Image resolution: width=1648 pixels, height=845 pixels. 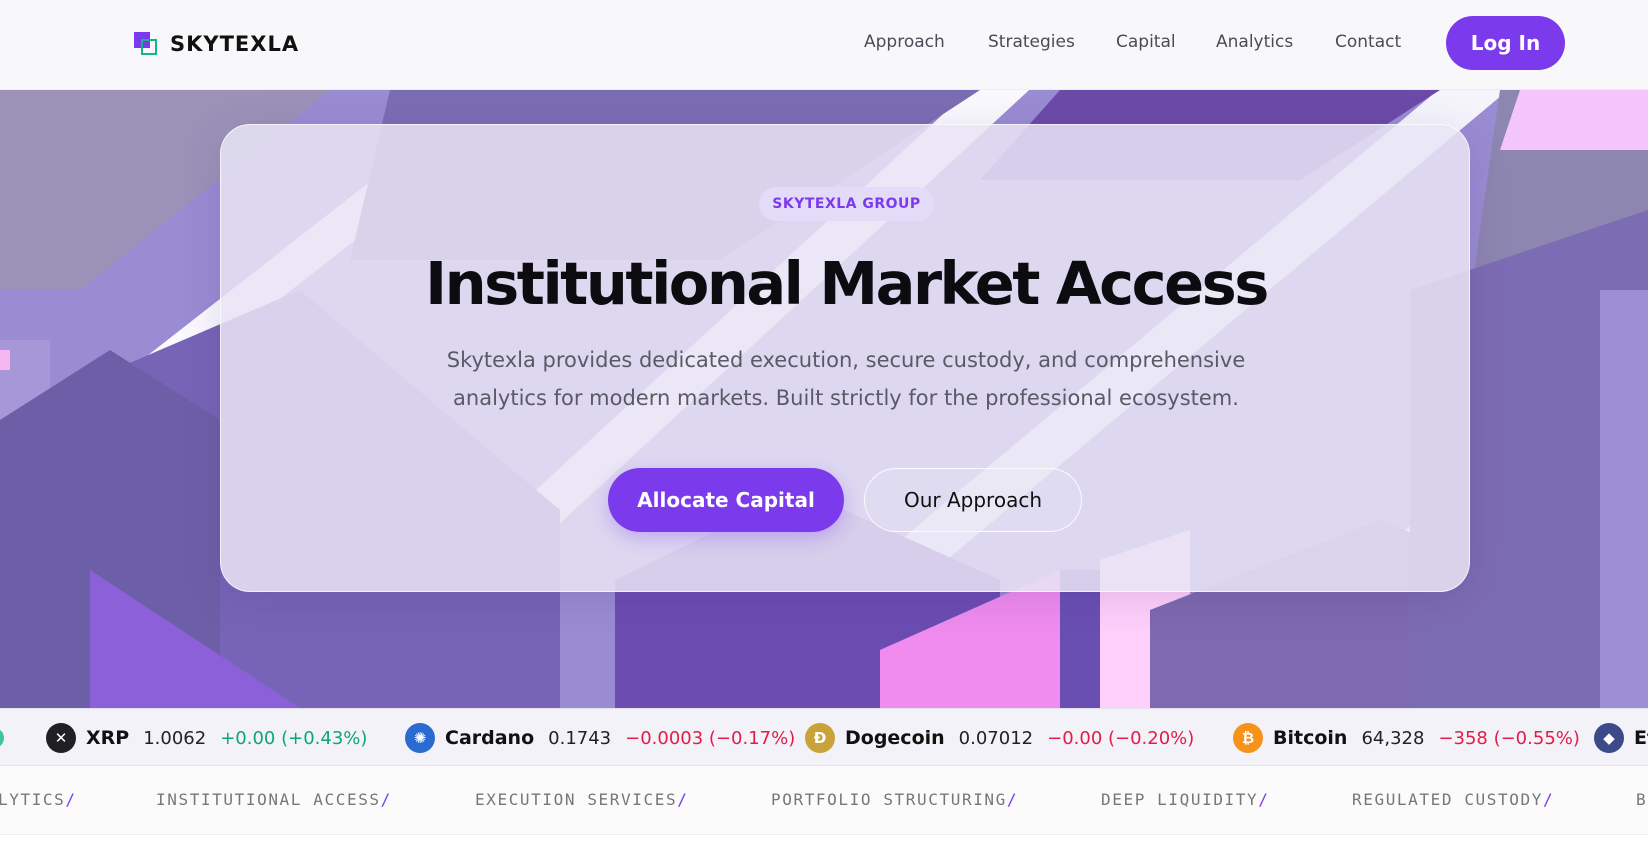 I want to click on dogecoin-icon: Ð, so click(x=820, y=738).